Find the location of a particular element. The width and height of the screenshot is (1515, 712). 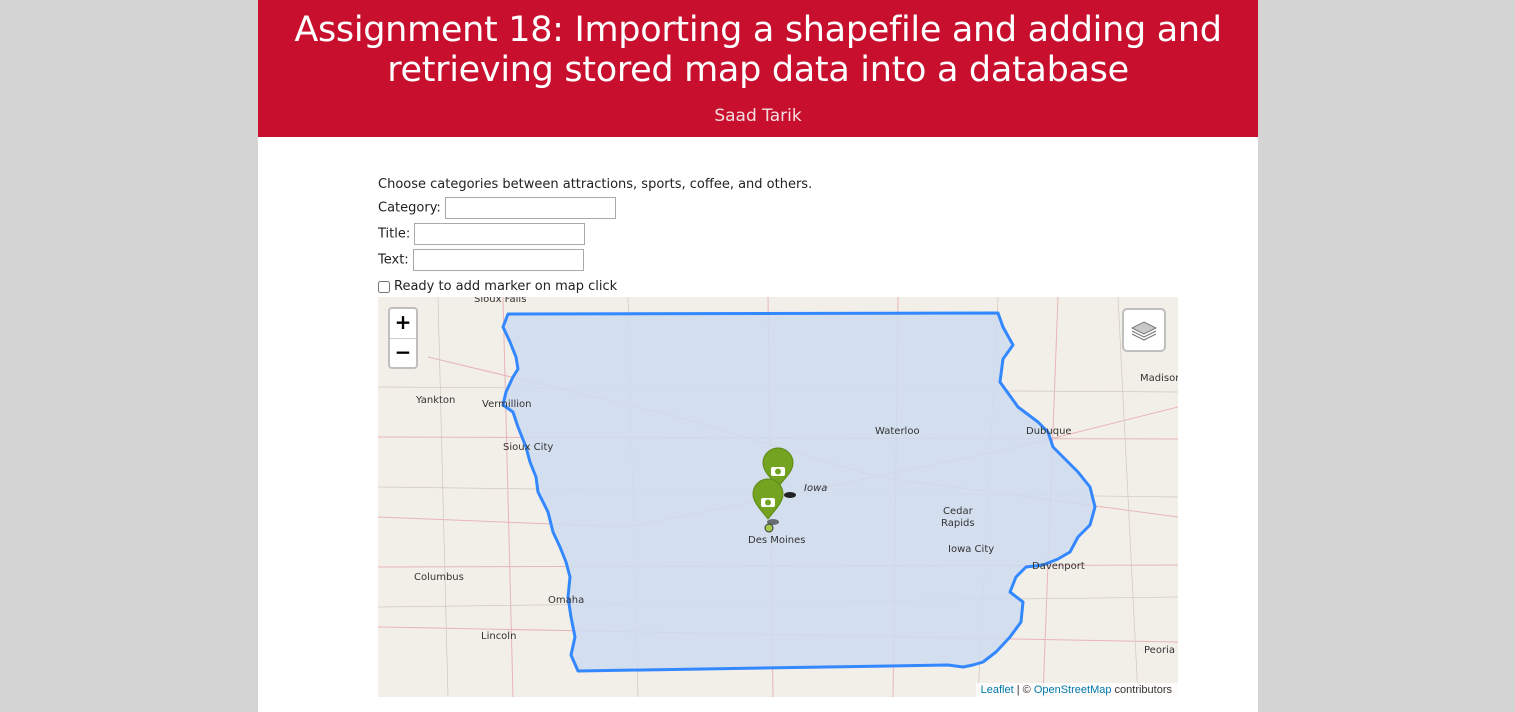

author-name: Saad Tarik is located at coordinates (758, 116).